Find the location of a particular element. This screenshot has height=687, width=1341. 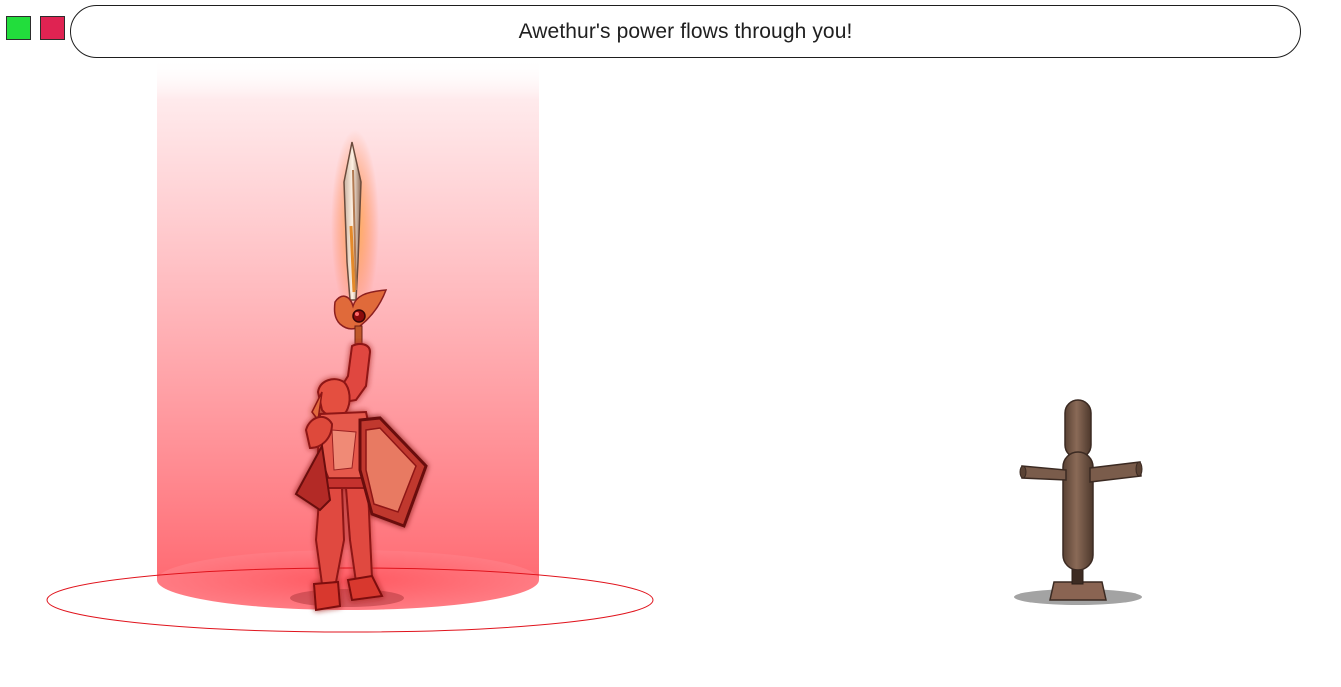

notification-text: Awethur's power flows through you! is located at coordinates (685, 31).